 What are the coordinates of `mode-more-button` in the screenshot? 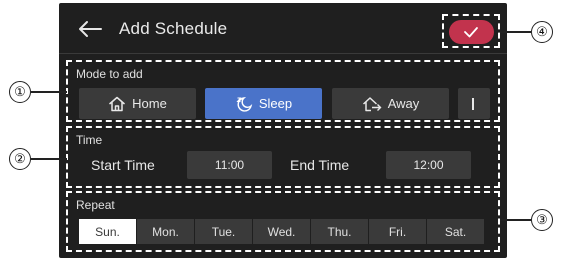 It's located at (474, 103).